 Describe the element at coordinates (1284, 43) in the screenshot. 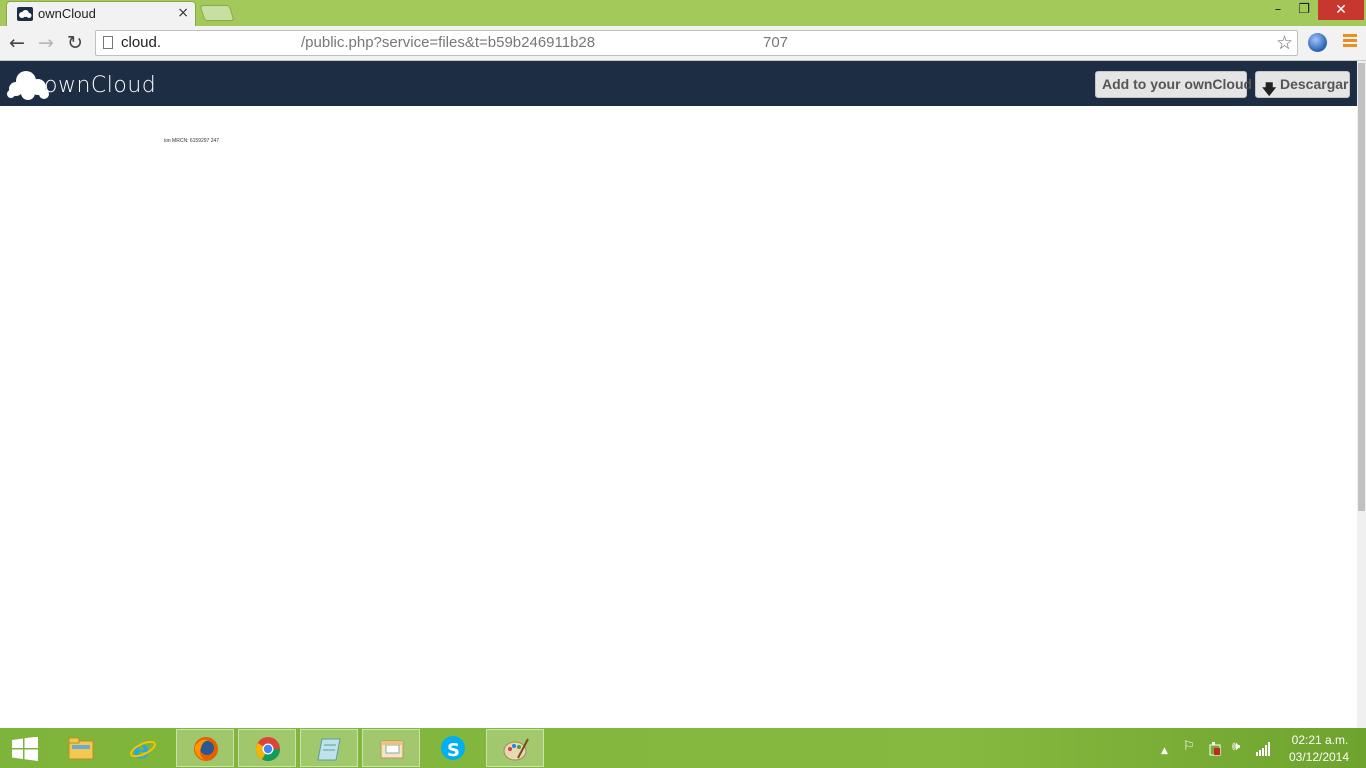

I see `bookmark-star-icon: ☆` at that location.